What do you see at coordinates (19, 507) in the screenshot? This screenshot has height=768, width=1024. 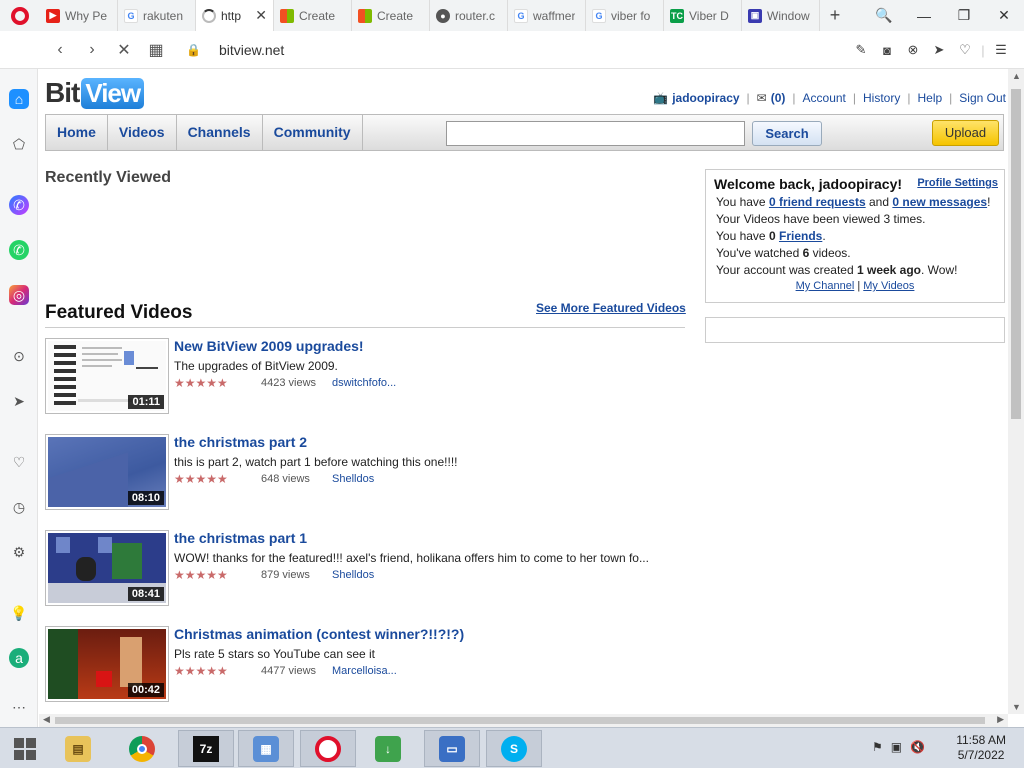 I see `history-icon: ◷` at bounding box center [19, 507].